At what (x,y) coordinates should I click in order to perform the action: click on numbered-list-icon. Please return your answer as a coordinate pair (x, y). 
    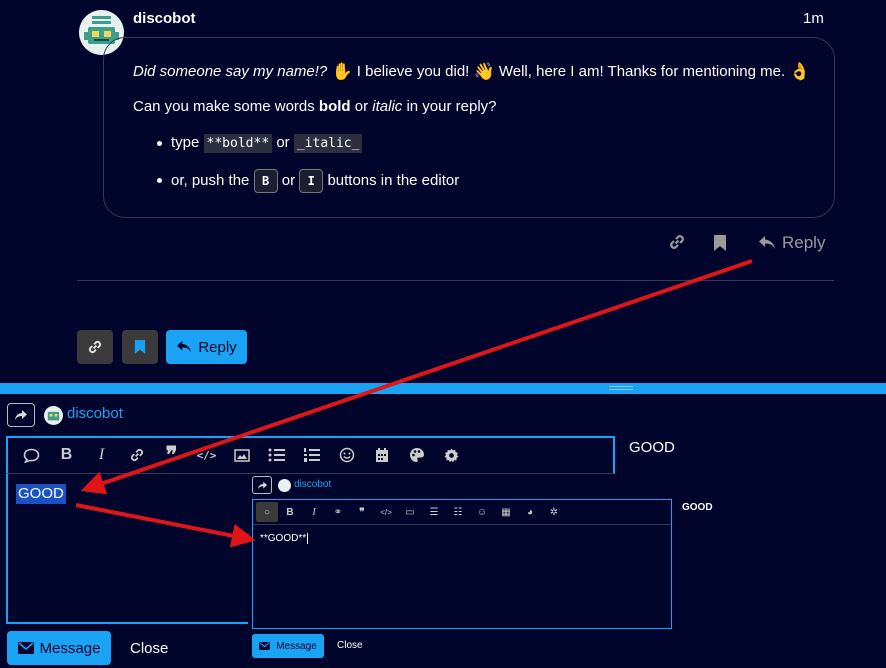
    Looking at the image, I should click on (311, 455).